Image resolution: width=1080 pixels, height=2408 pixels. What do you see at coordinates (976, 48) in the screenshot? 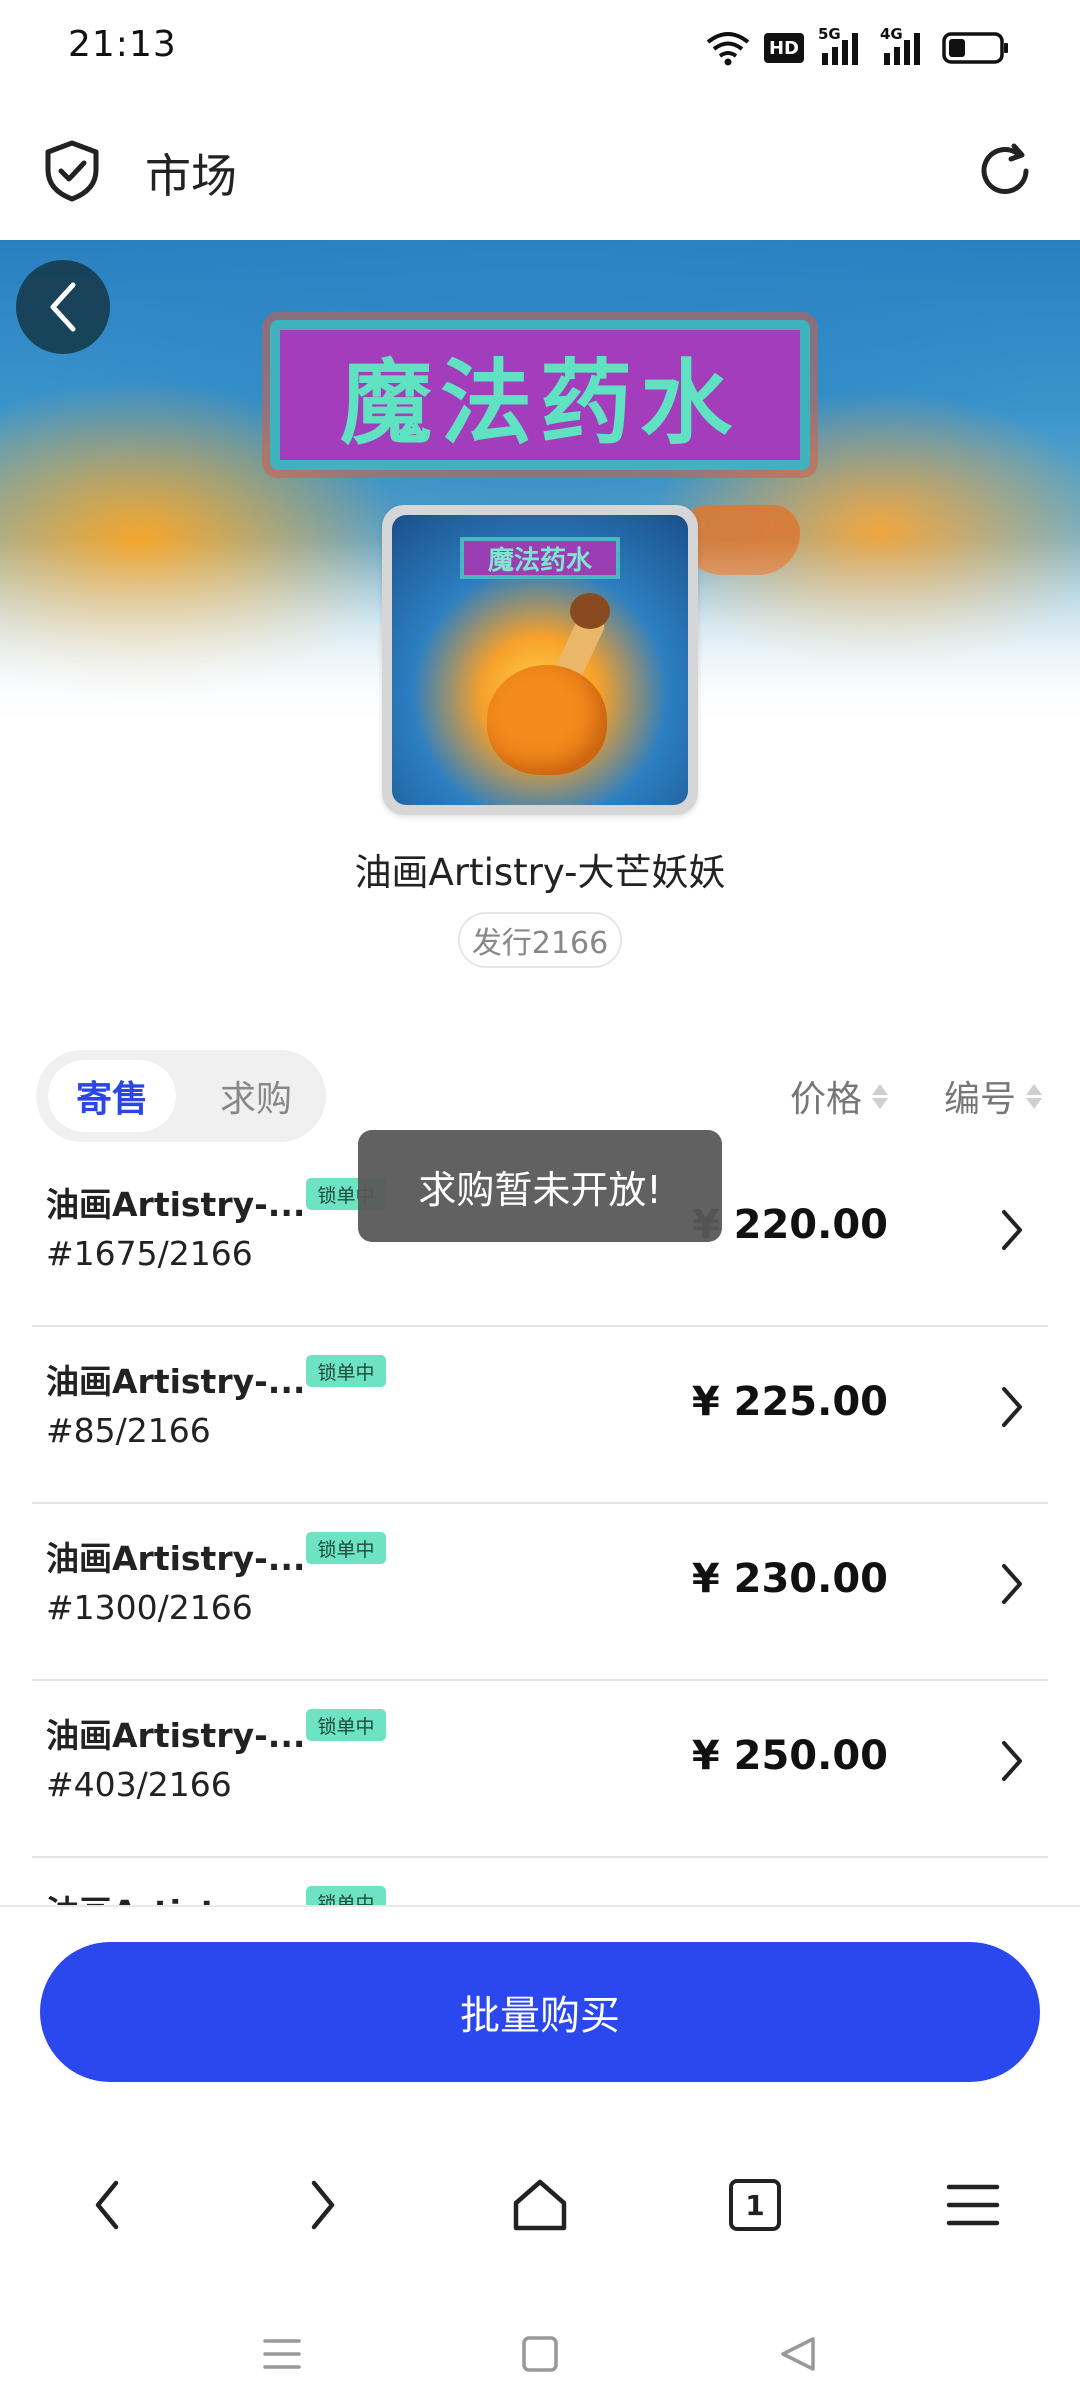
I see `battery-icon` at bounding box center [976, 48].